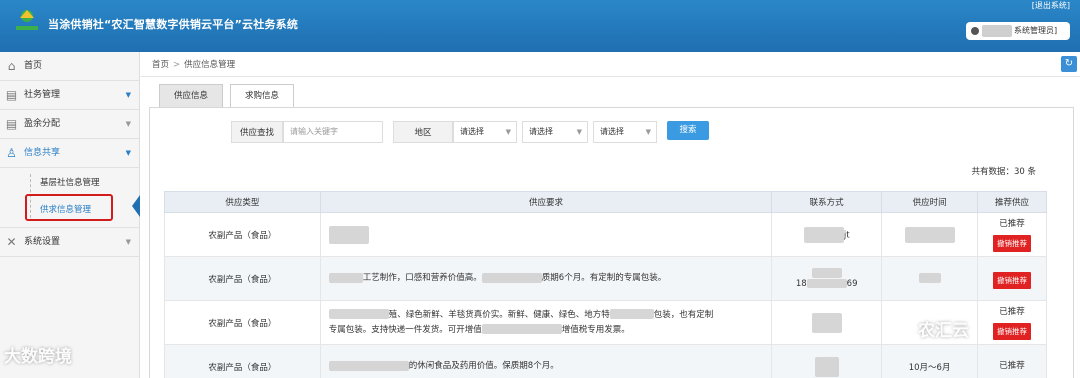 Image resolution: width=1080 pixels, height=378 pixels. I want to click on supply-requirement: 工艺制作，口感和营养价值高。 质期6个月。有定制的专属包装。, so click(546, 278).